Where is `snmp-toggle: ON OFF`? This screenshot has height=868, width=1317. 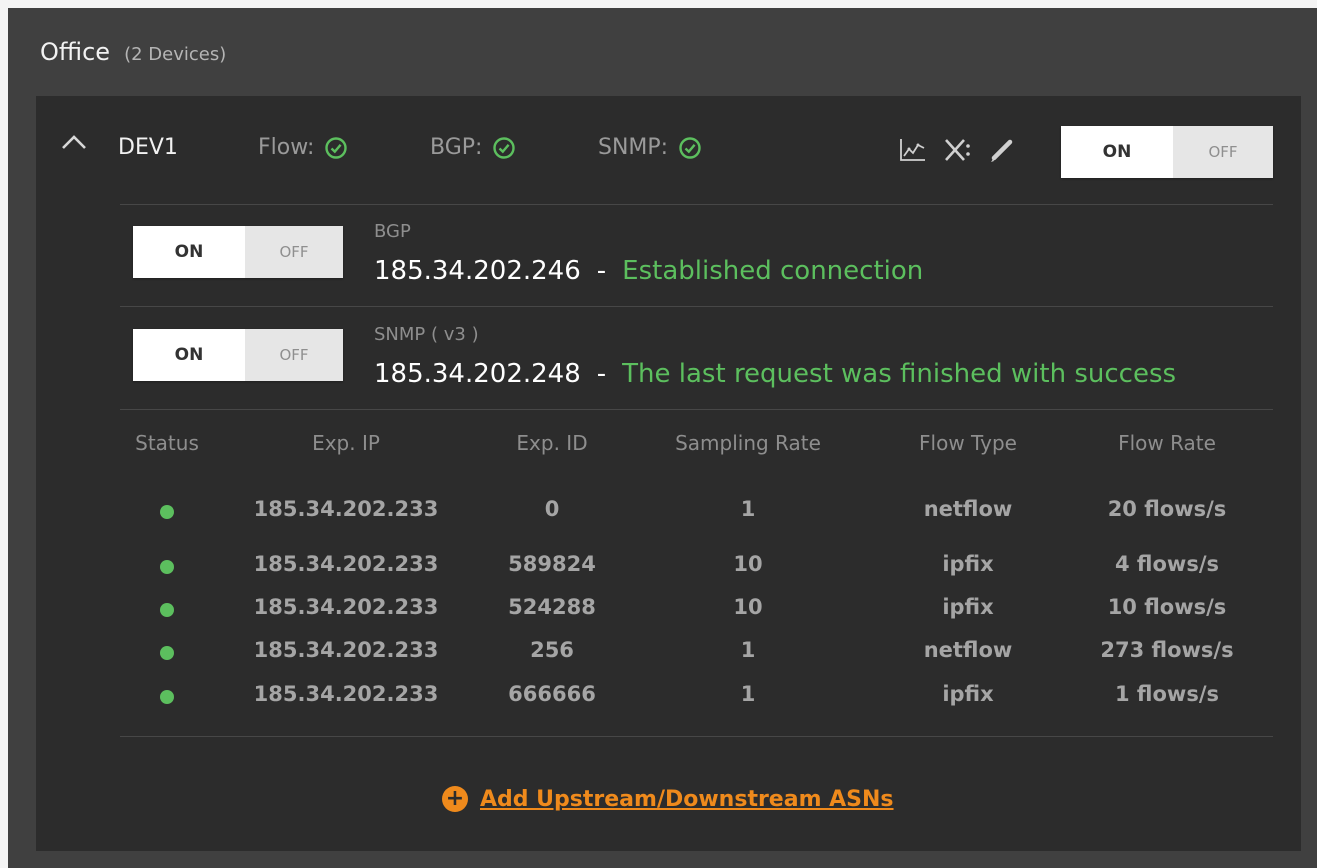 snmp-toggle: ON OFF is located at coordinates (238, 355).